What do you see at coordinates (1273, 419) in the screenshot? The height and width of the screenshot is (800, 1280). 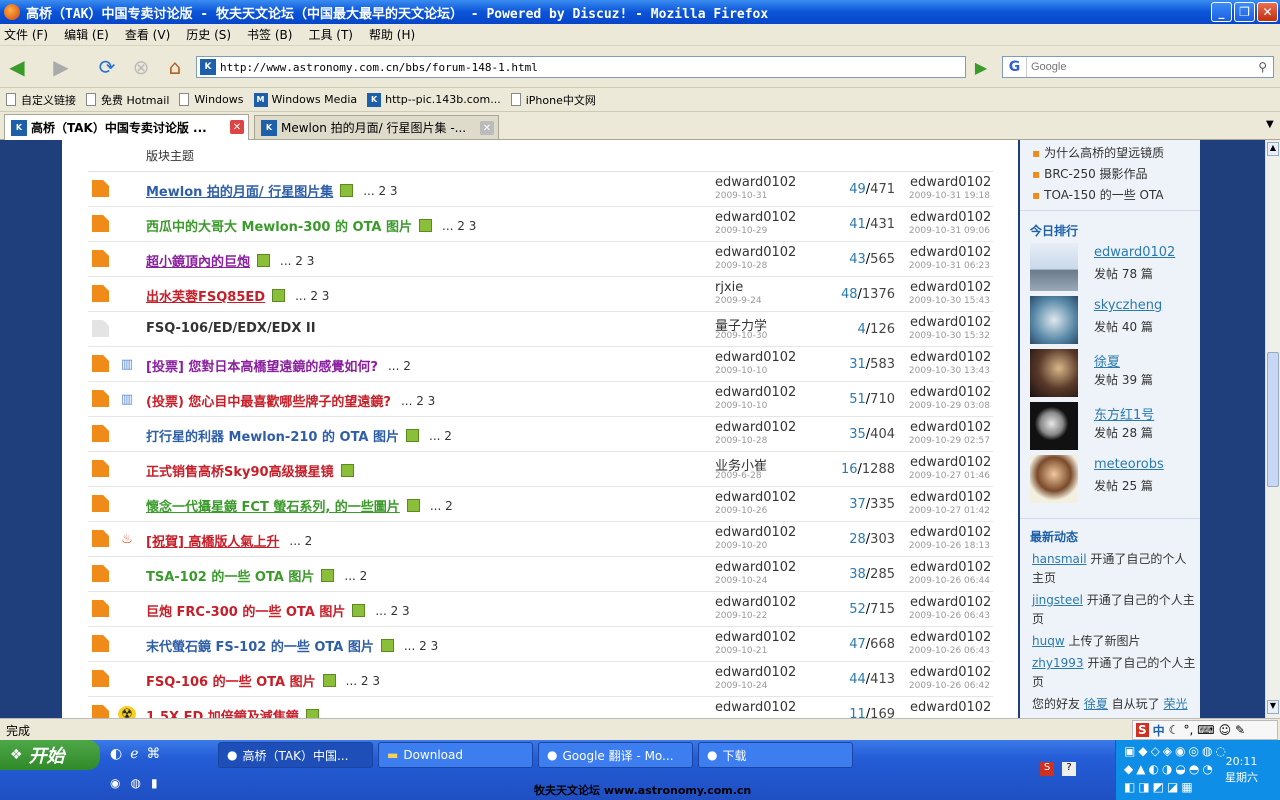 I see `scroll-thumb` at bounding box center [1273, 419].